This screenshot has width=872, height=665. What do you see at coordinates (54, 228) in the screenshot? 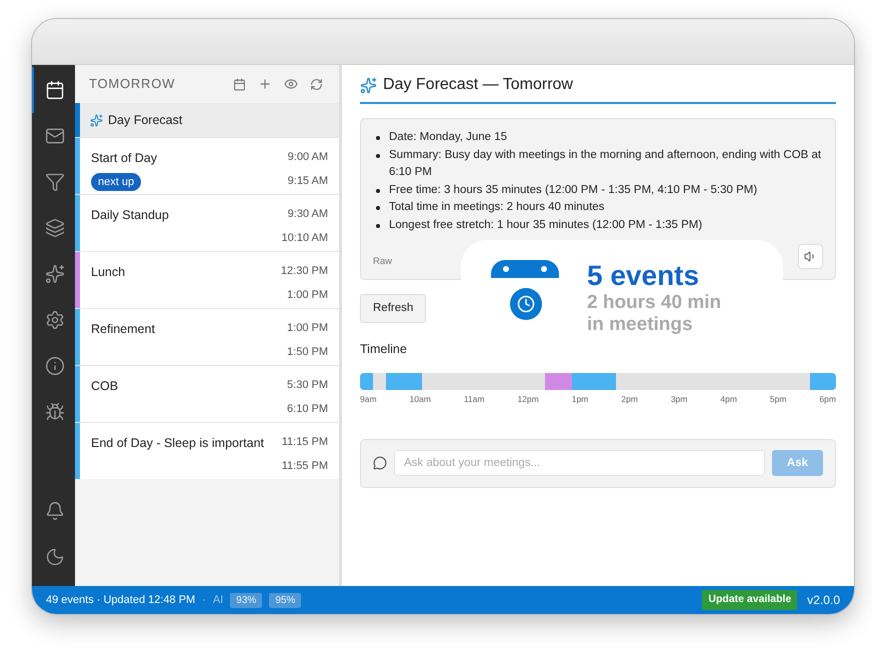
I see `layers-icon` at bounding box center [54, 228].